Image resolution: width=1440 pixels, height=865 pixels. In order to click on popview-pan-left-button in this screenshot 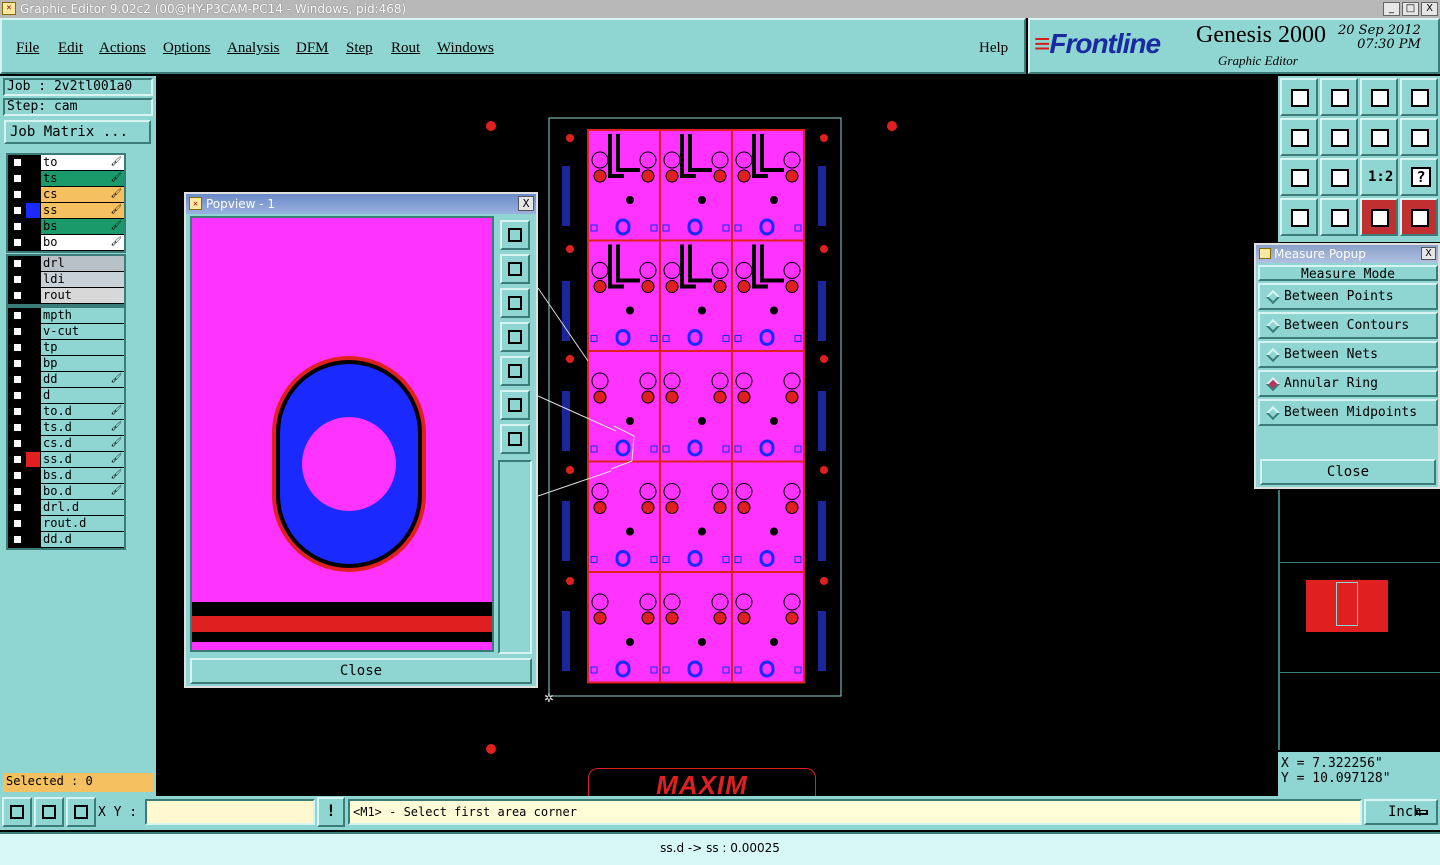, I will do `click(515, 337)`.